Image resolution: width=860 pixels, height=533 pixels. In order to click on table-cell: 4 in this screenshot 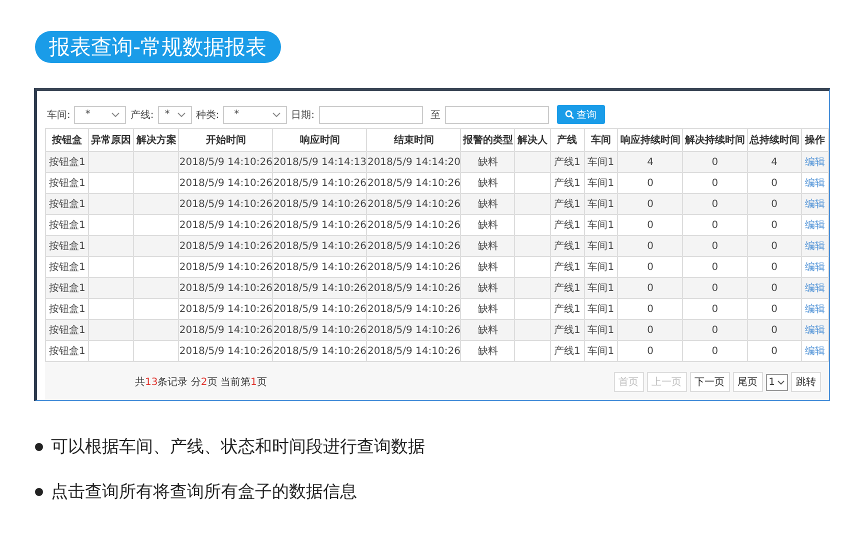, I will do `click(650, 162)`.